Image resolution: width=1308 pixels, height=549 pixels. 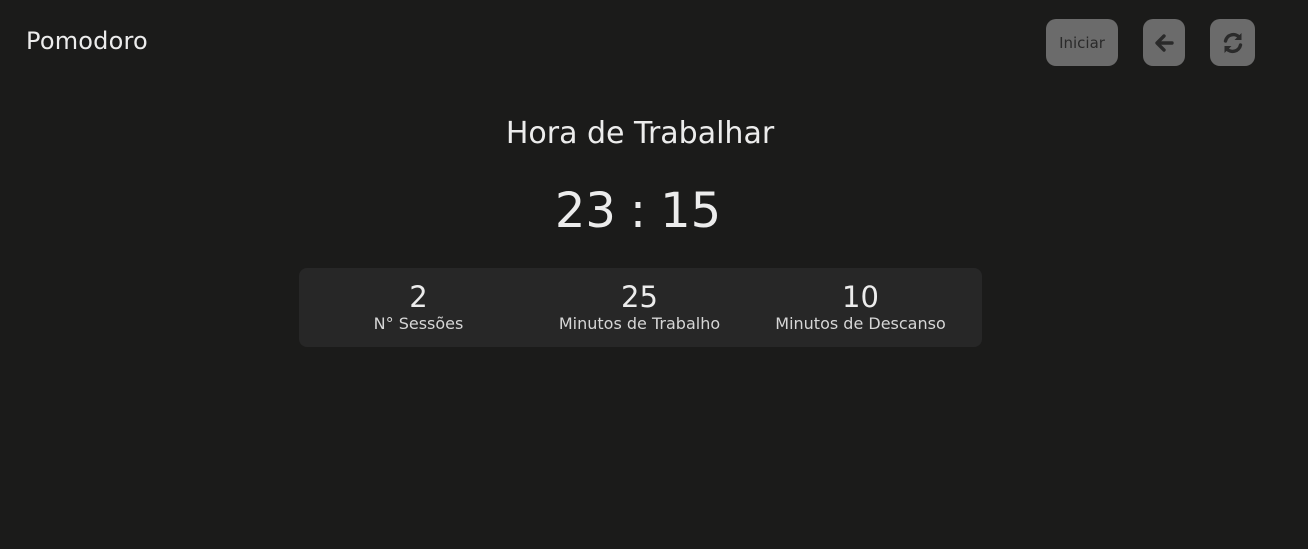 I want to click on reset-button, so click(x=1232, y=42).